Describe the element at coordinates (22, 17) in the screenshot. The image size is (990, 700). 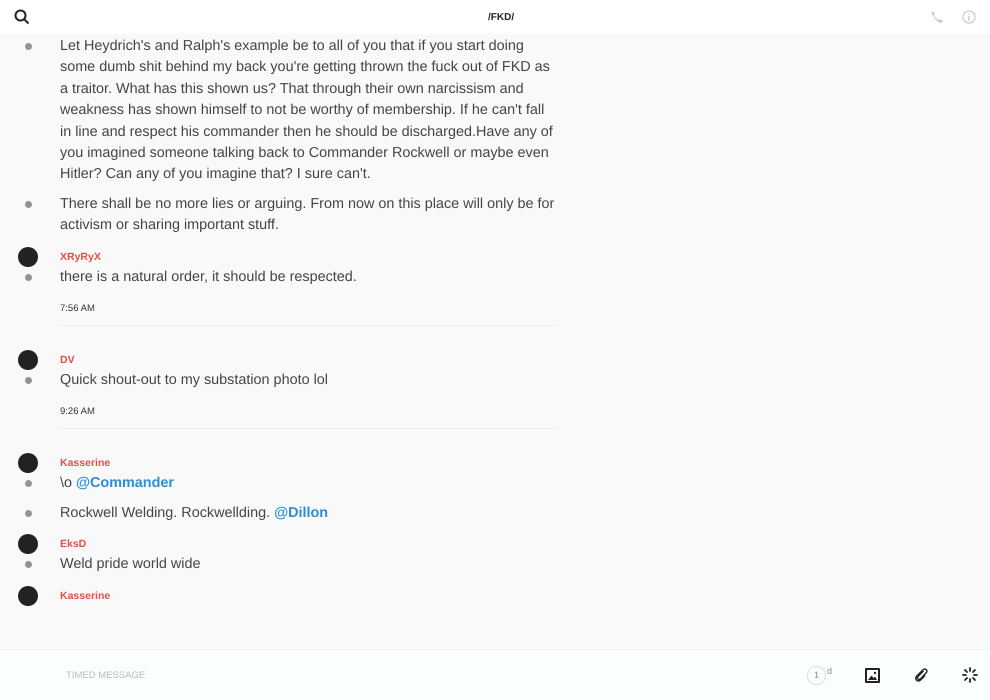
I see `search-icon` at that location.